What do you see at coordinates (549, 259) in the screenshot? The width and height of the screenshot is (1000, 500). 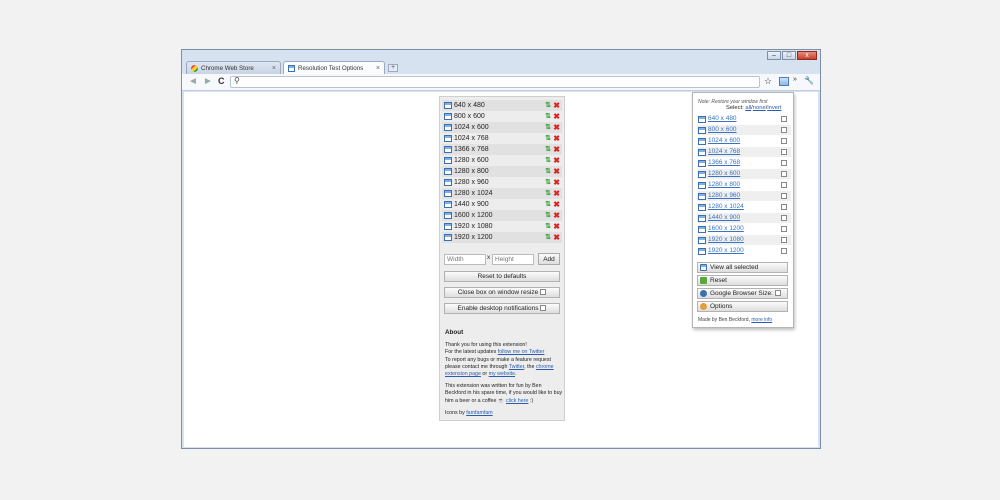 I see `add-resolution-button: Add` at bounding box center [549, 259].